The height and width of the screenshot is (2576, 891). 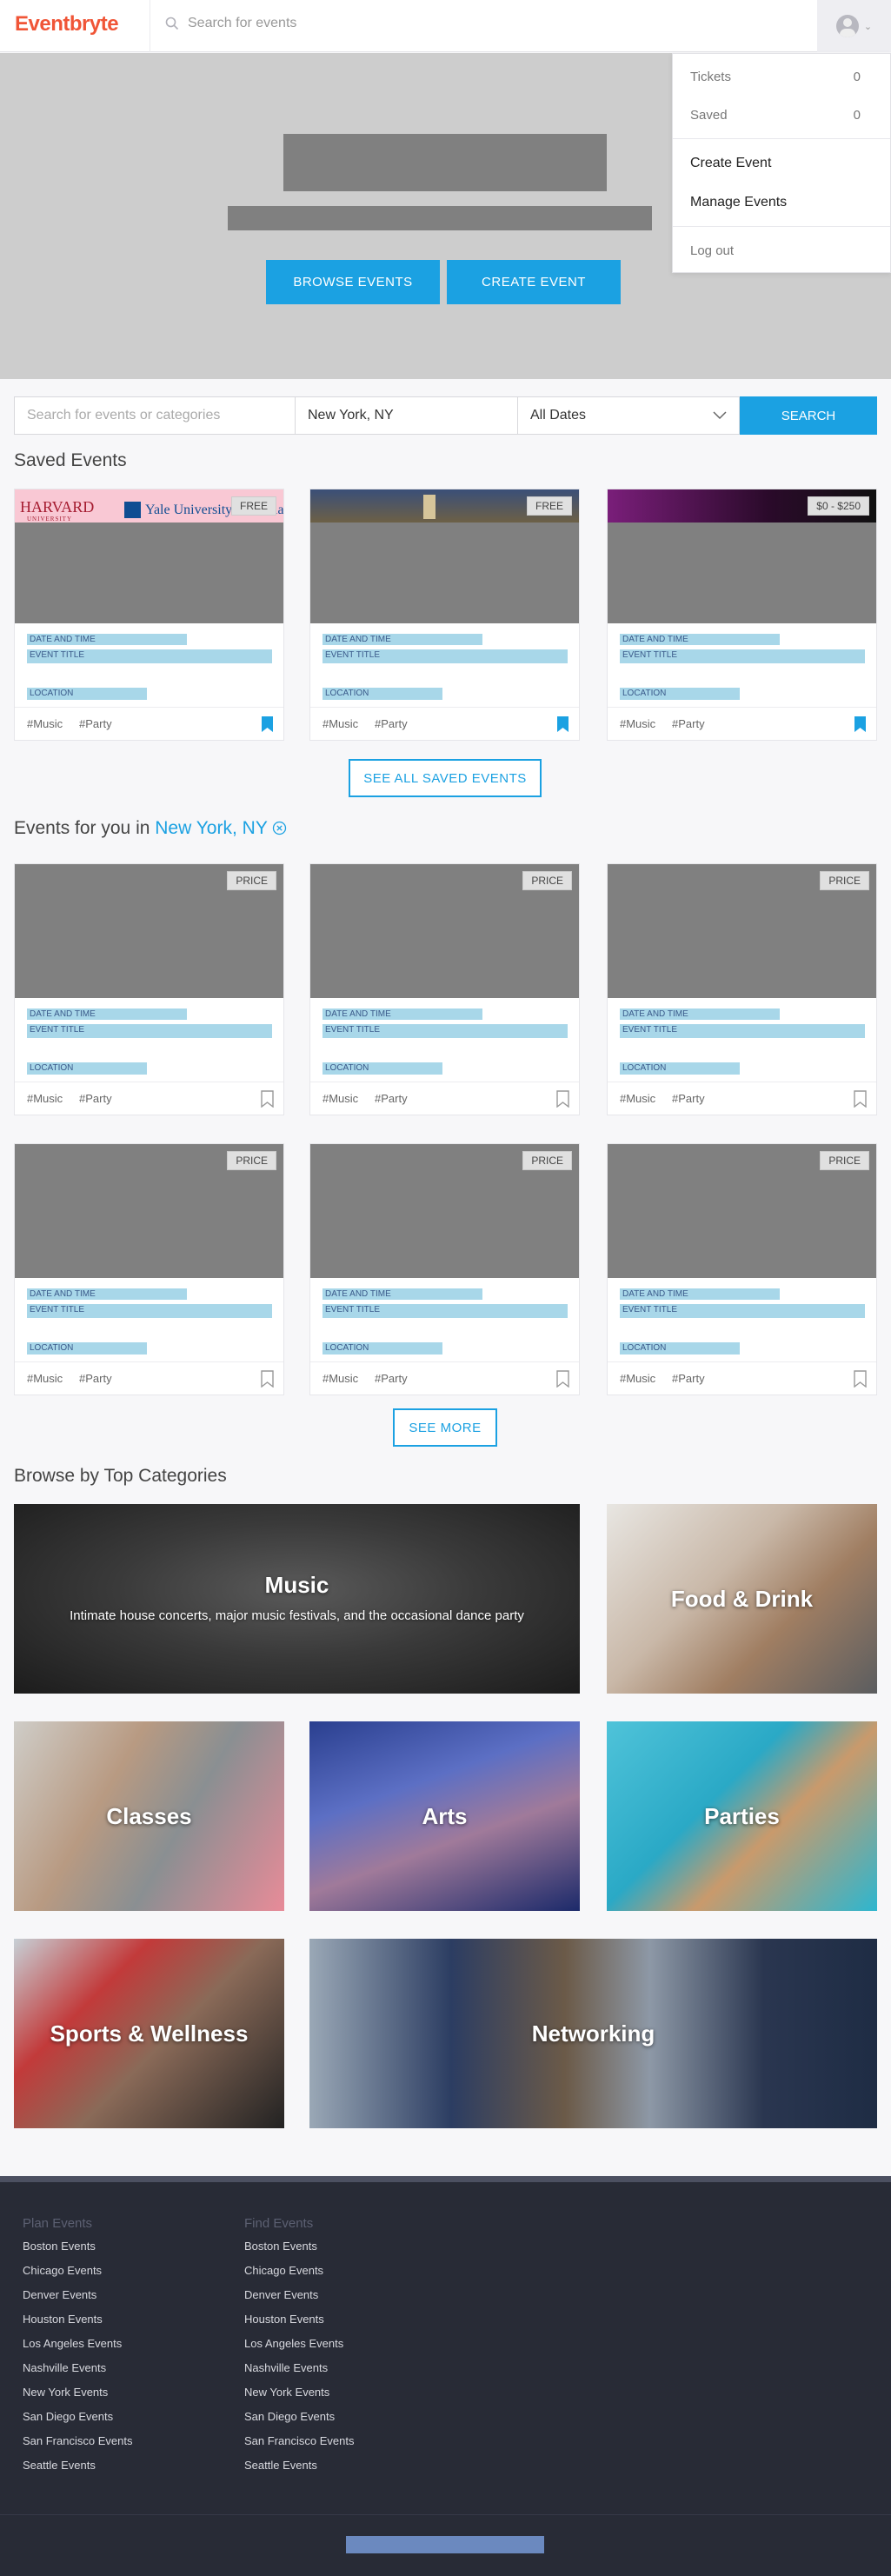 I want to click on logo: Eventbryte, so click(x=67, y=24).